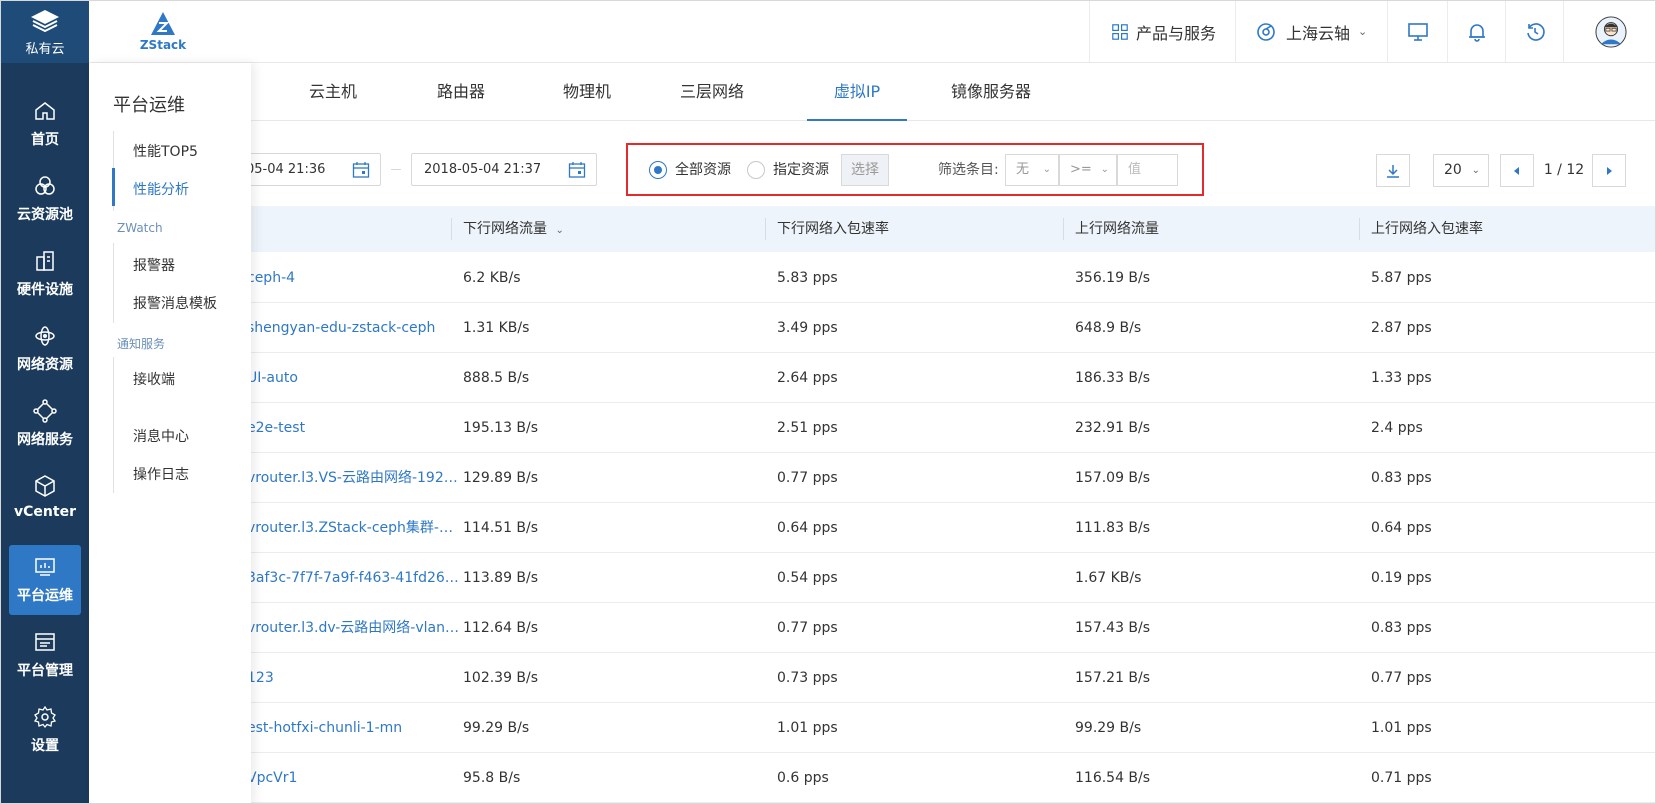 The width and height of the screenshot is (1656, 804). What do you see at coordinates (163, 33) in the screenshot?
I see `zstack-logo: ZStack` at bounding box center [163, 33].